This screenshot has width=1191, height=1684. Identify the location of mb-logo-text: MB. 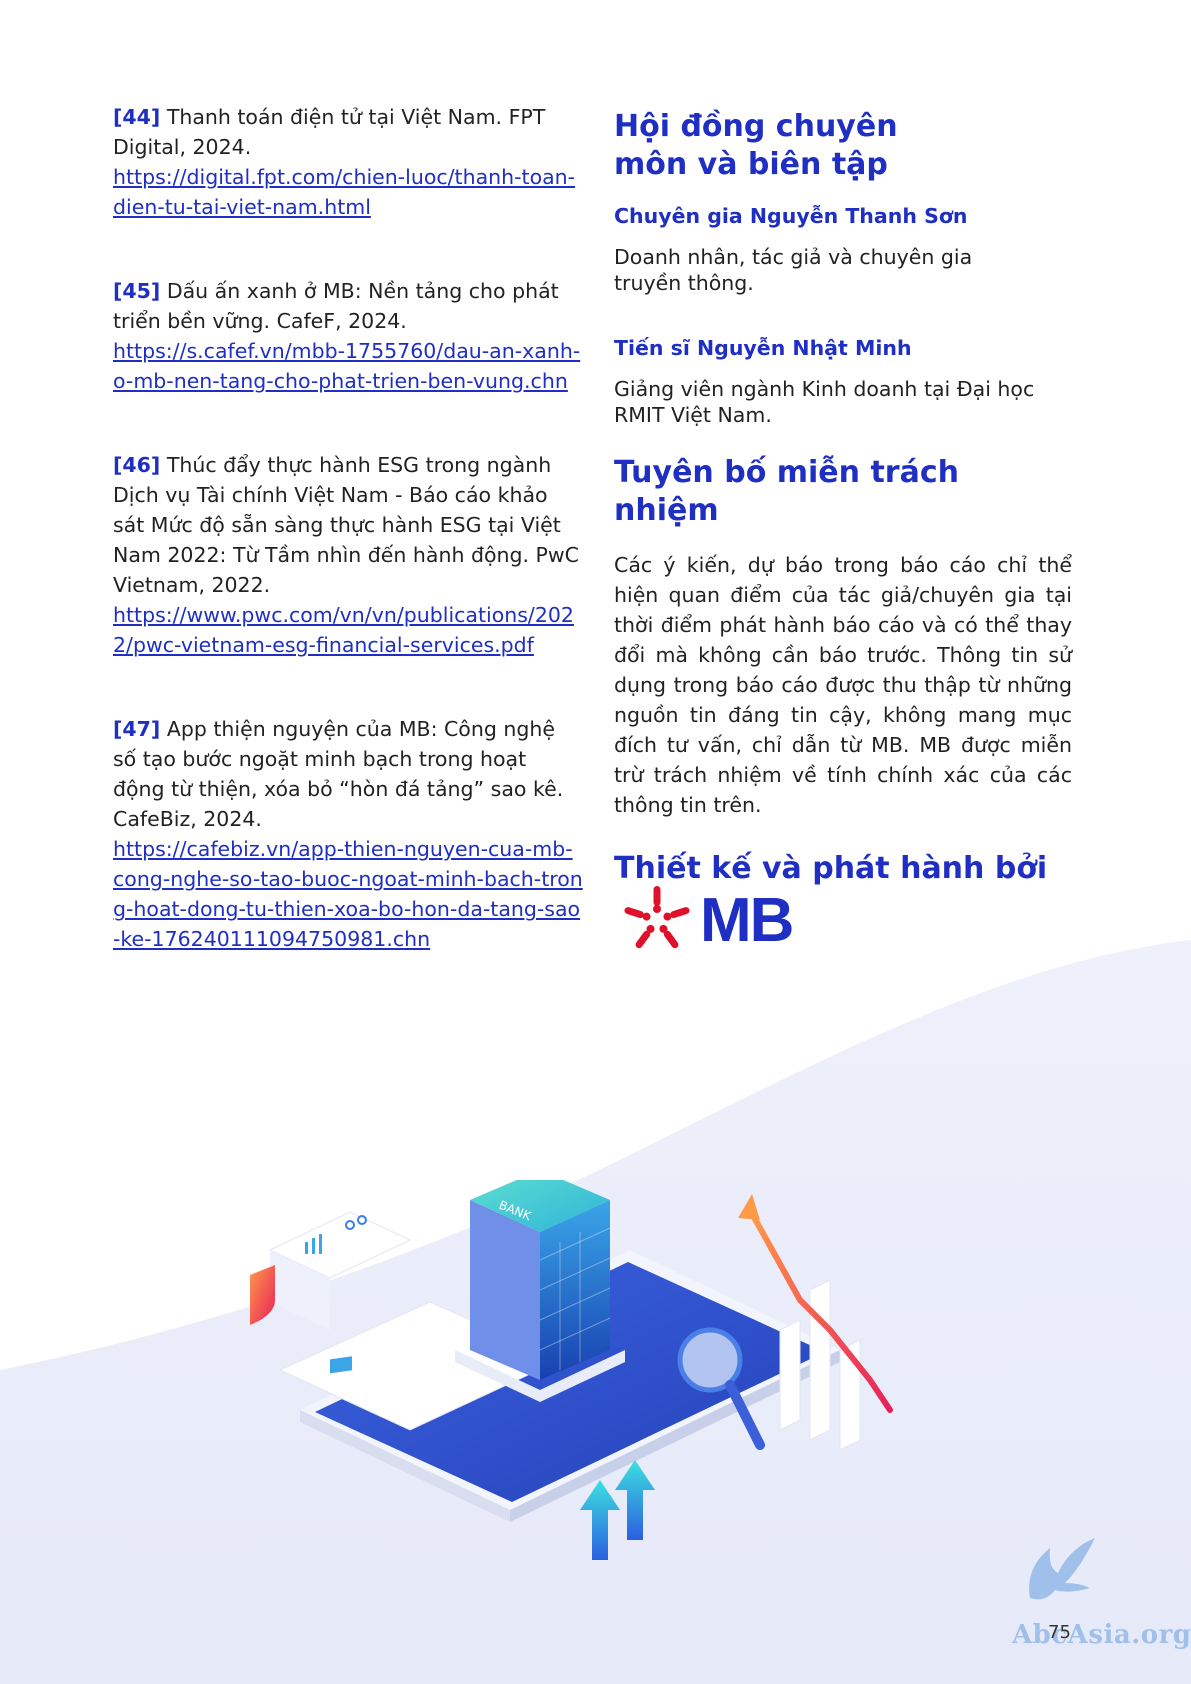
(747, 920).